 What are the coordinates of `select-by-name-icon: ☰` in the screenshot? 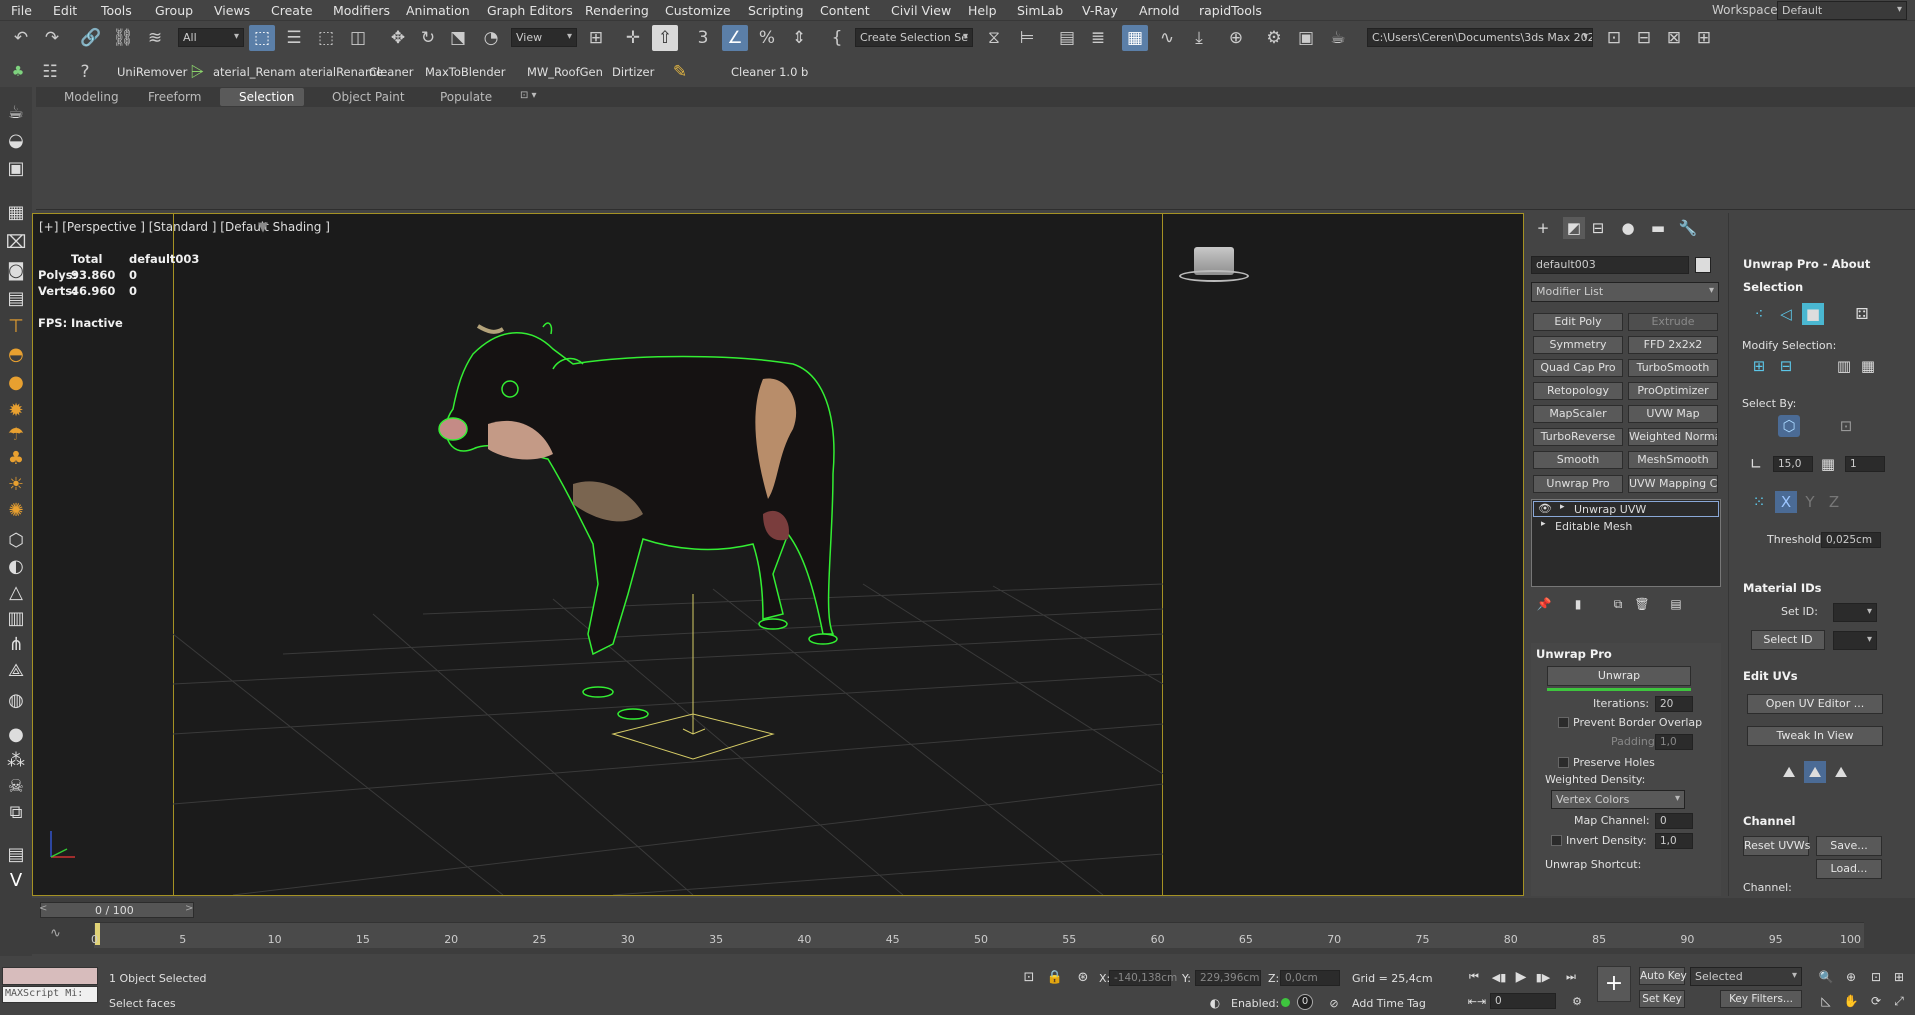 It's located at (294, 38).